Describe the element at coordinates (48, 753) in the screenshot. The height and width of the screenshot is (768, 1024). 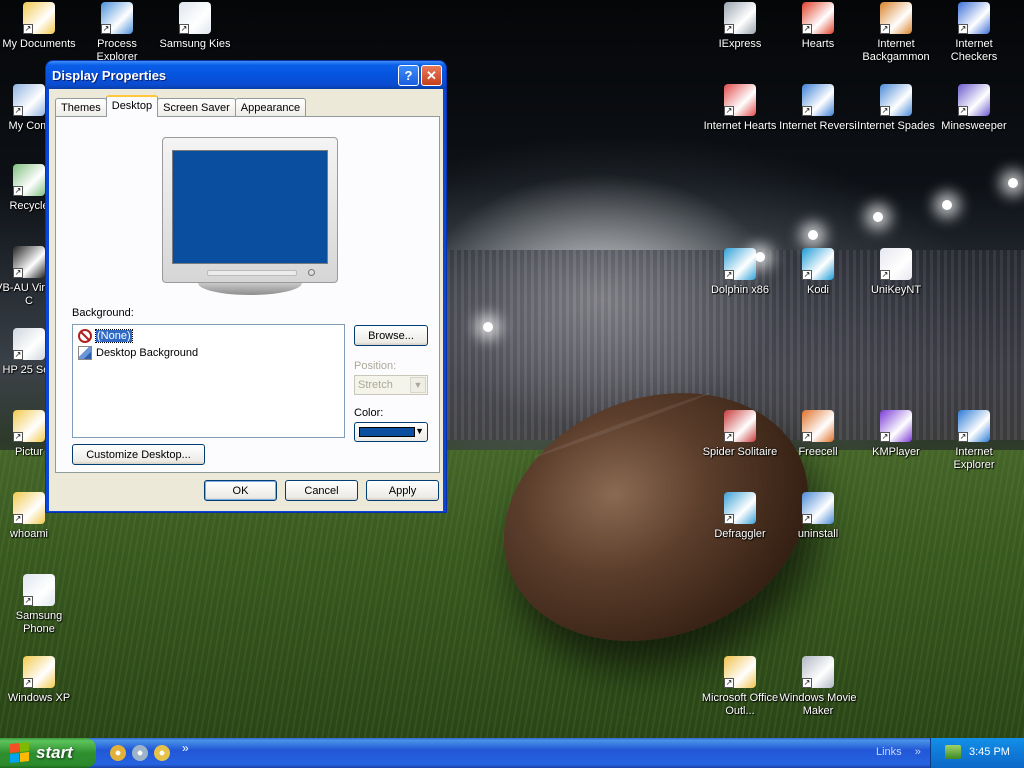
I see `start-button: start` at that location.